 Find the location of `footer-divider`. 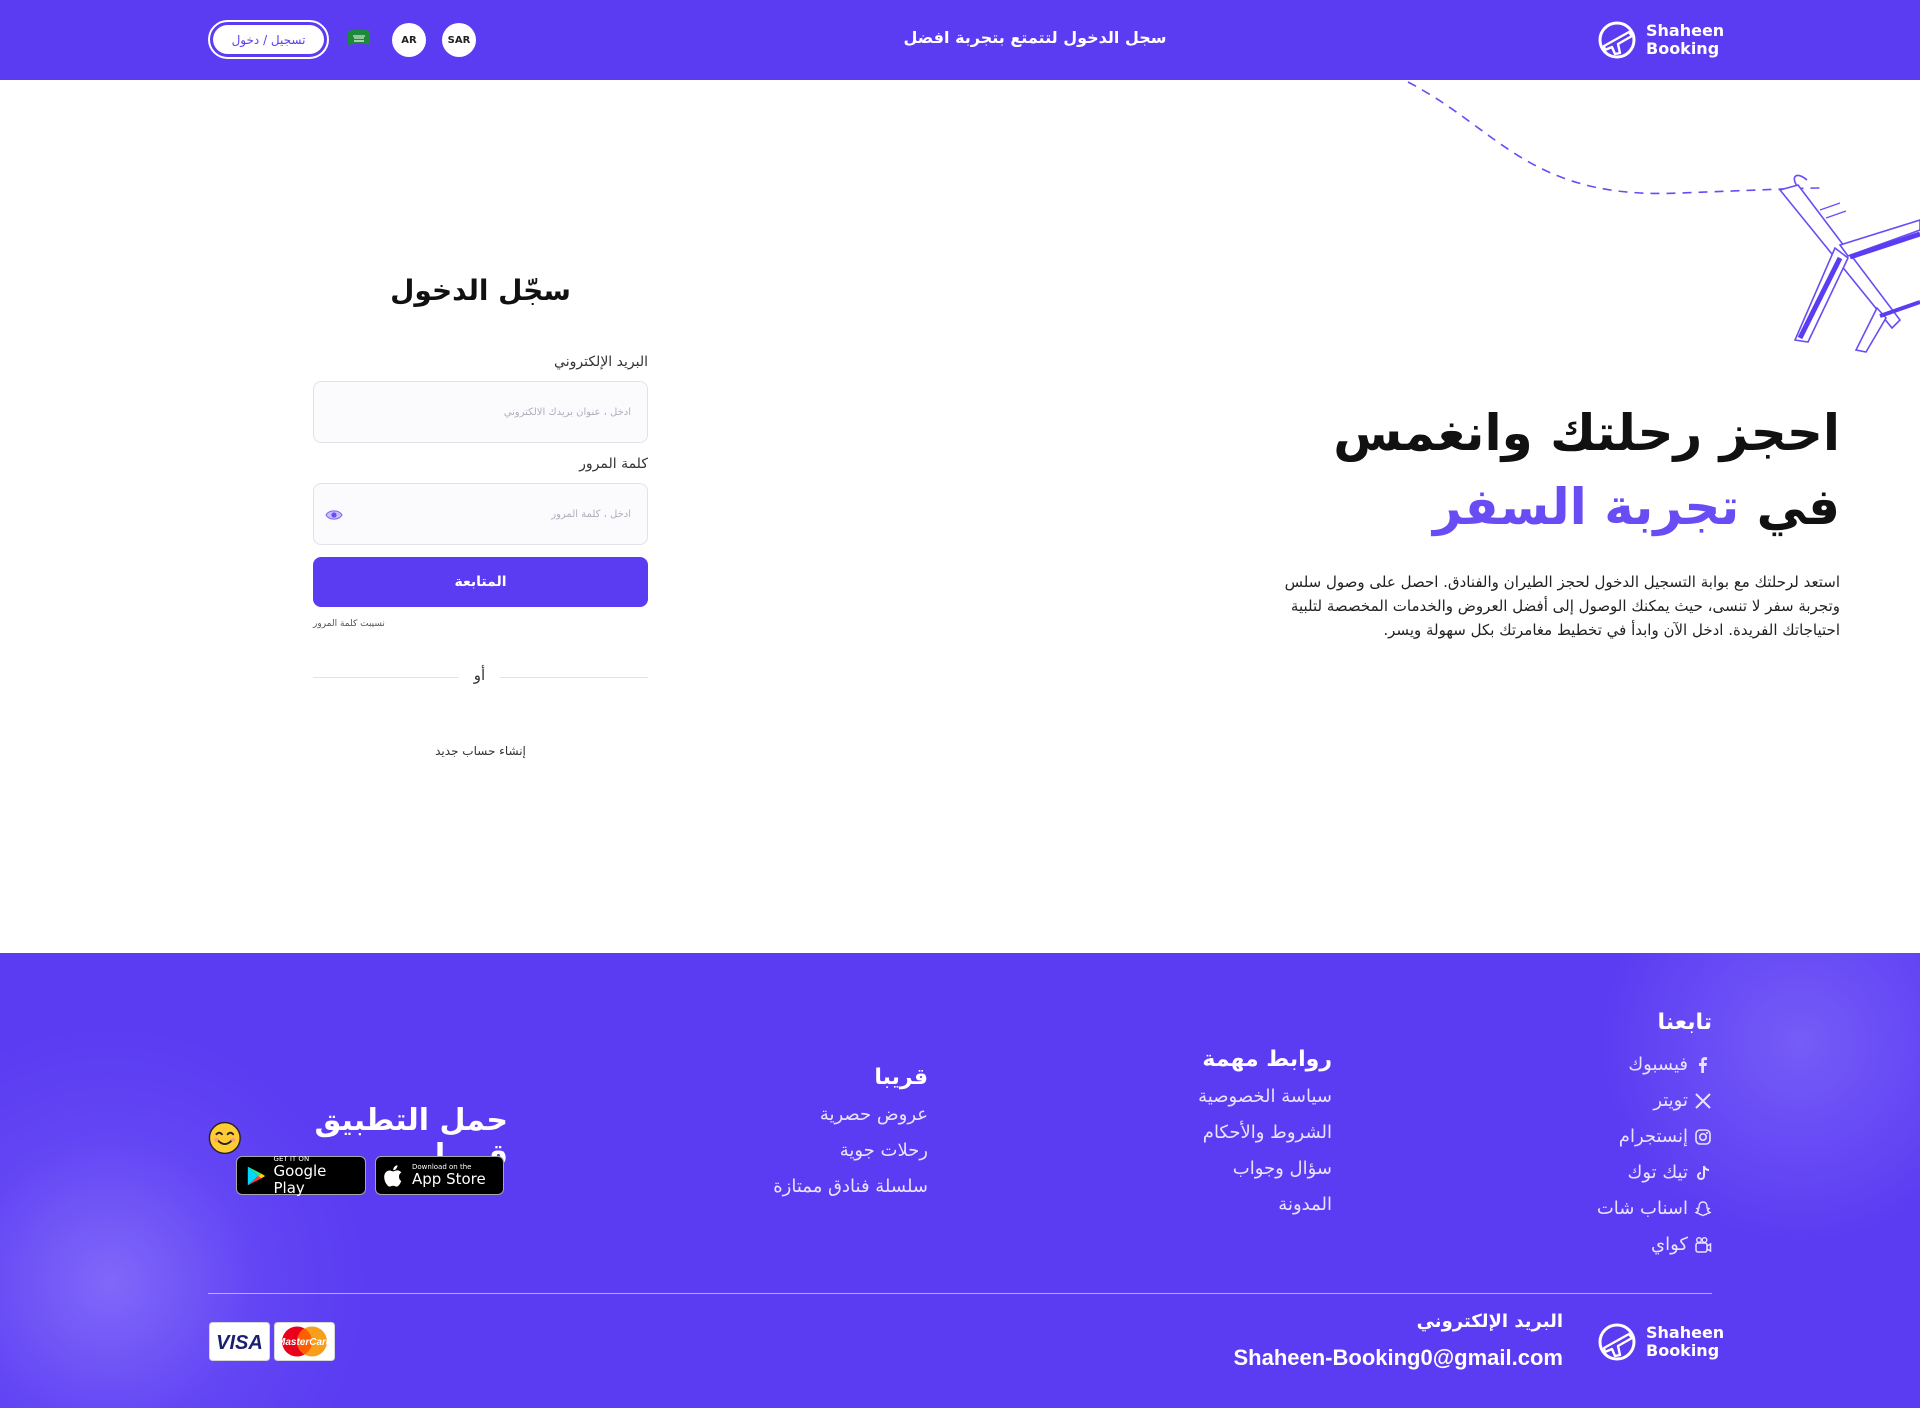

footer-divider is located at coordinates (960, 1293).